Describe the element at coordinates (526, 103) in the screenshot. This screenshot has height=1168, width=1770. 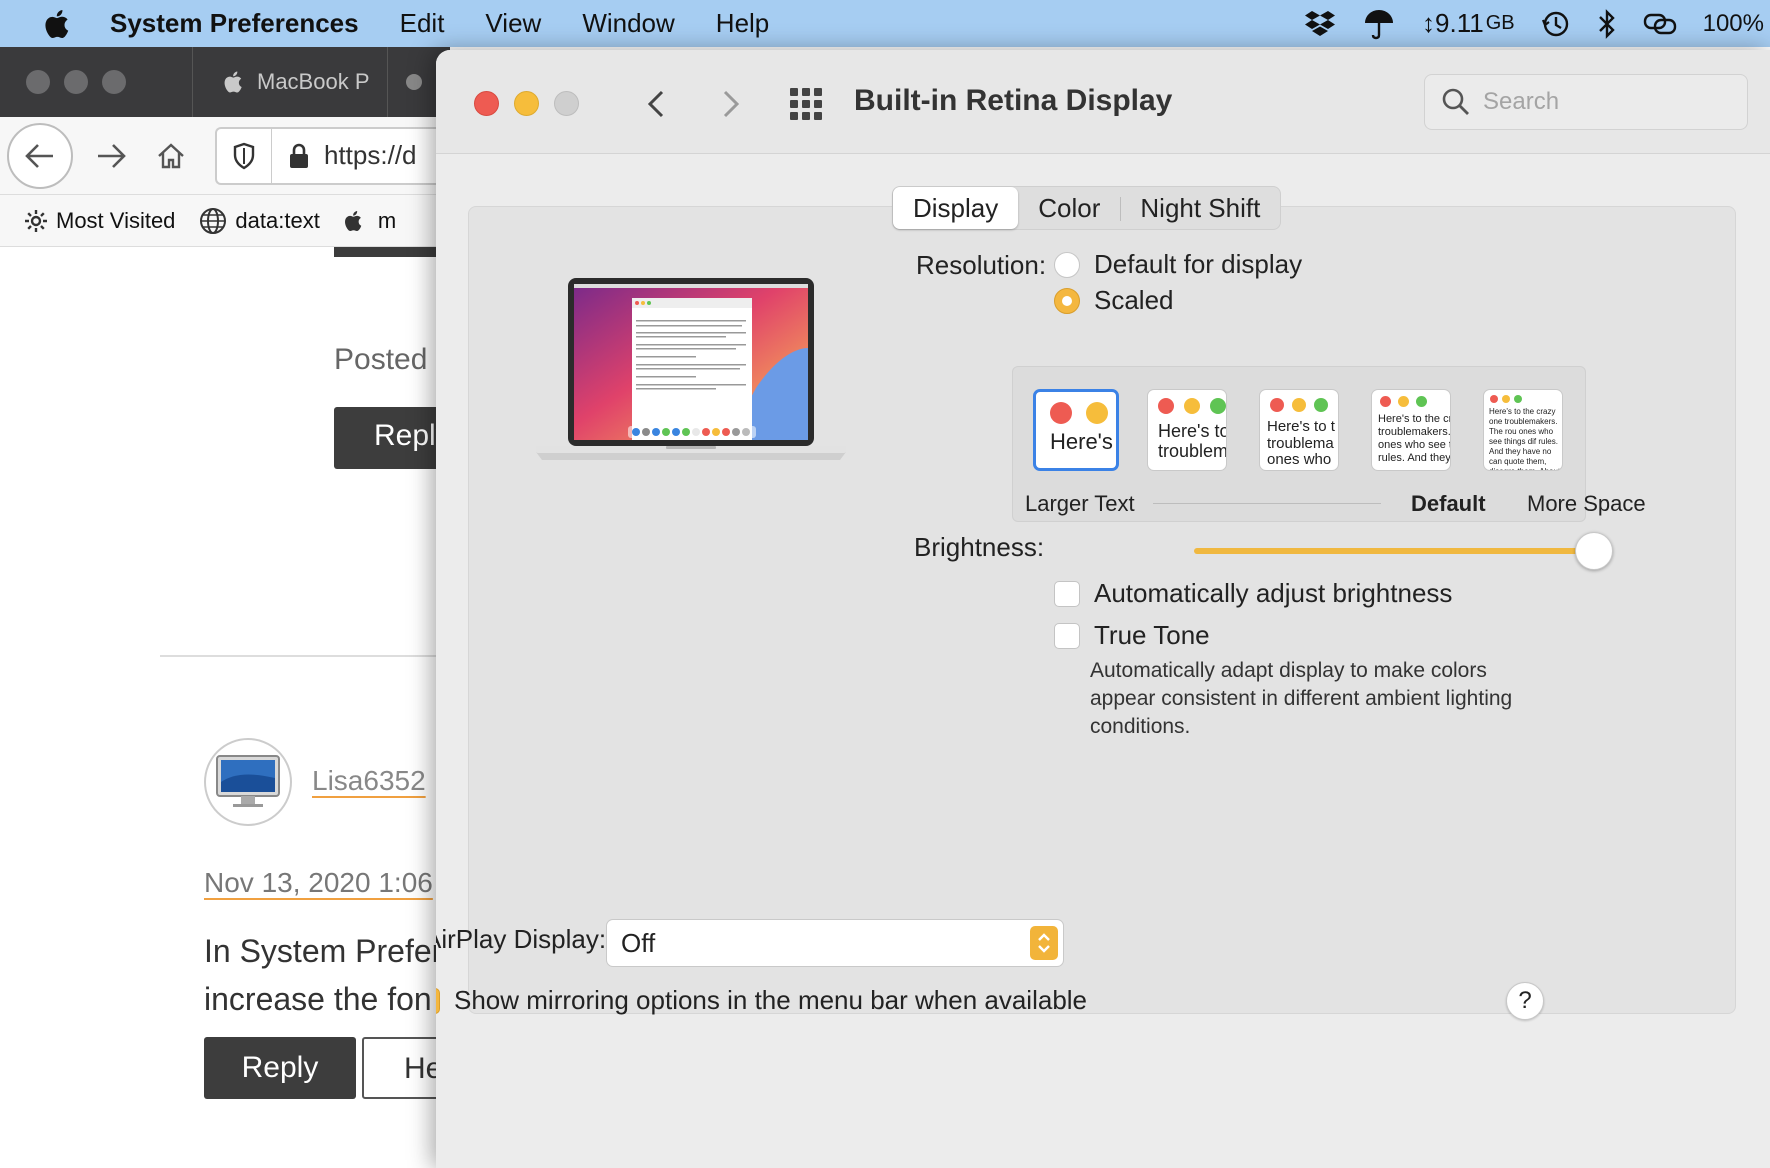
I see `minimize-button` at that location.